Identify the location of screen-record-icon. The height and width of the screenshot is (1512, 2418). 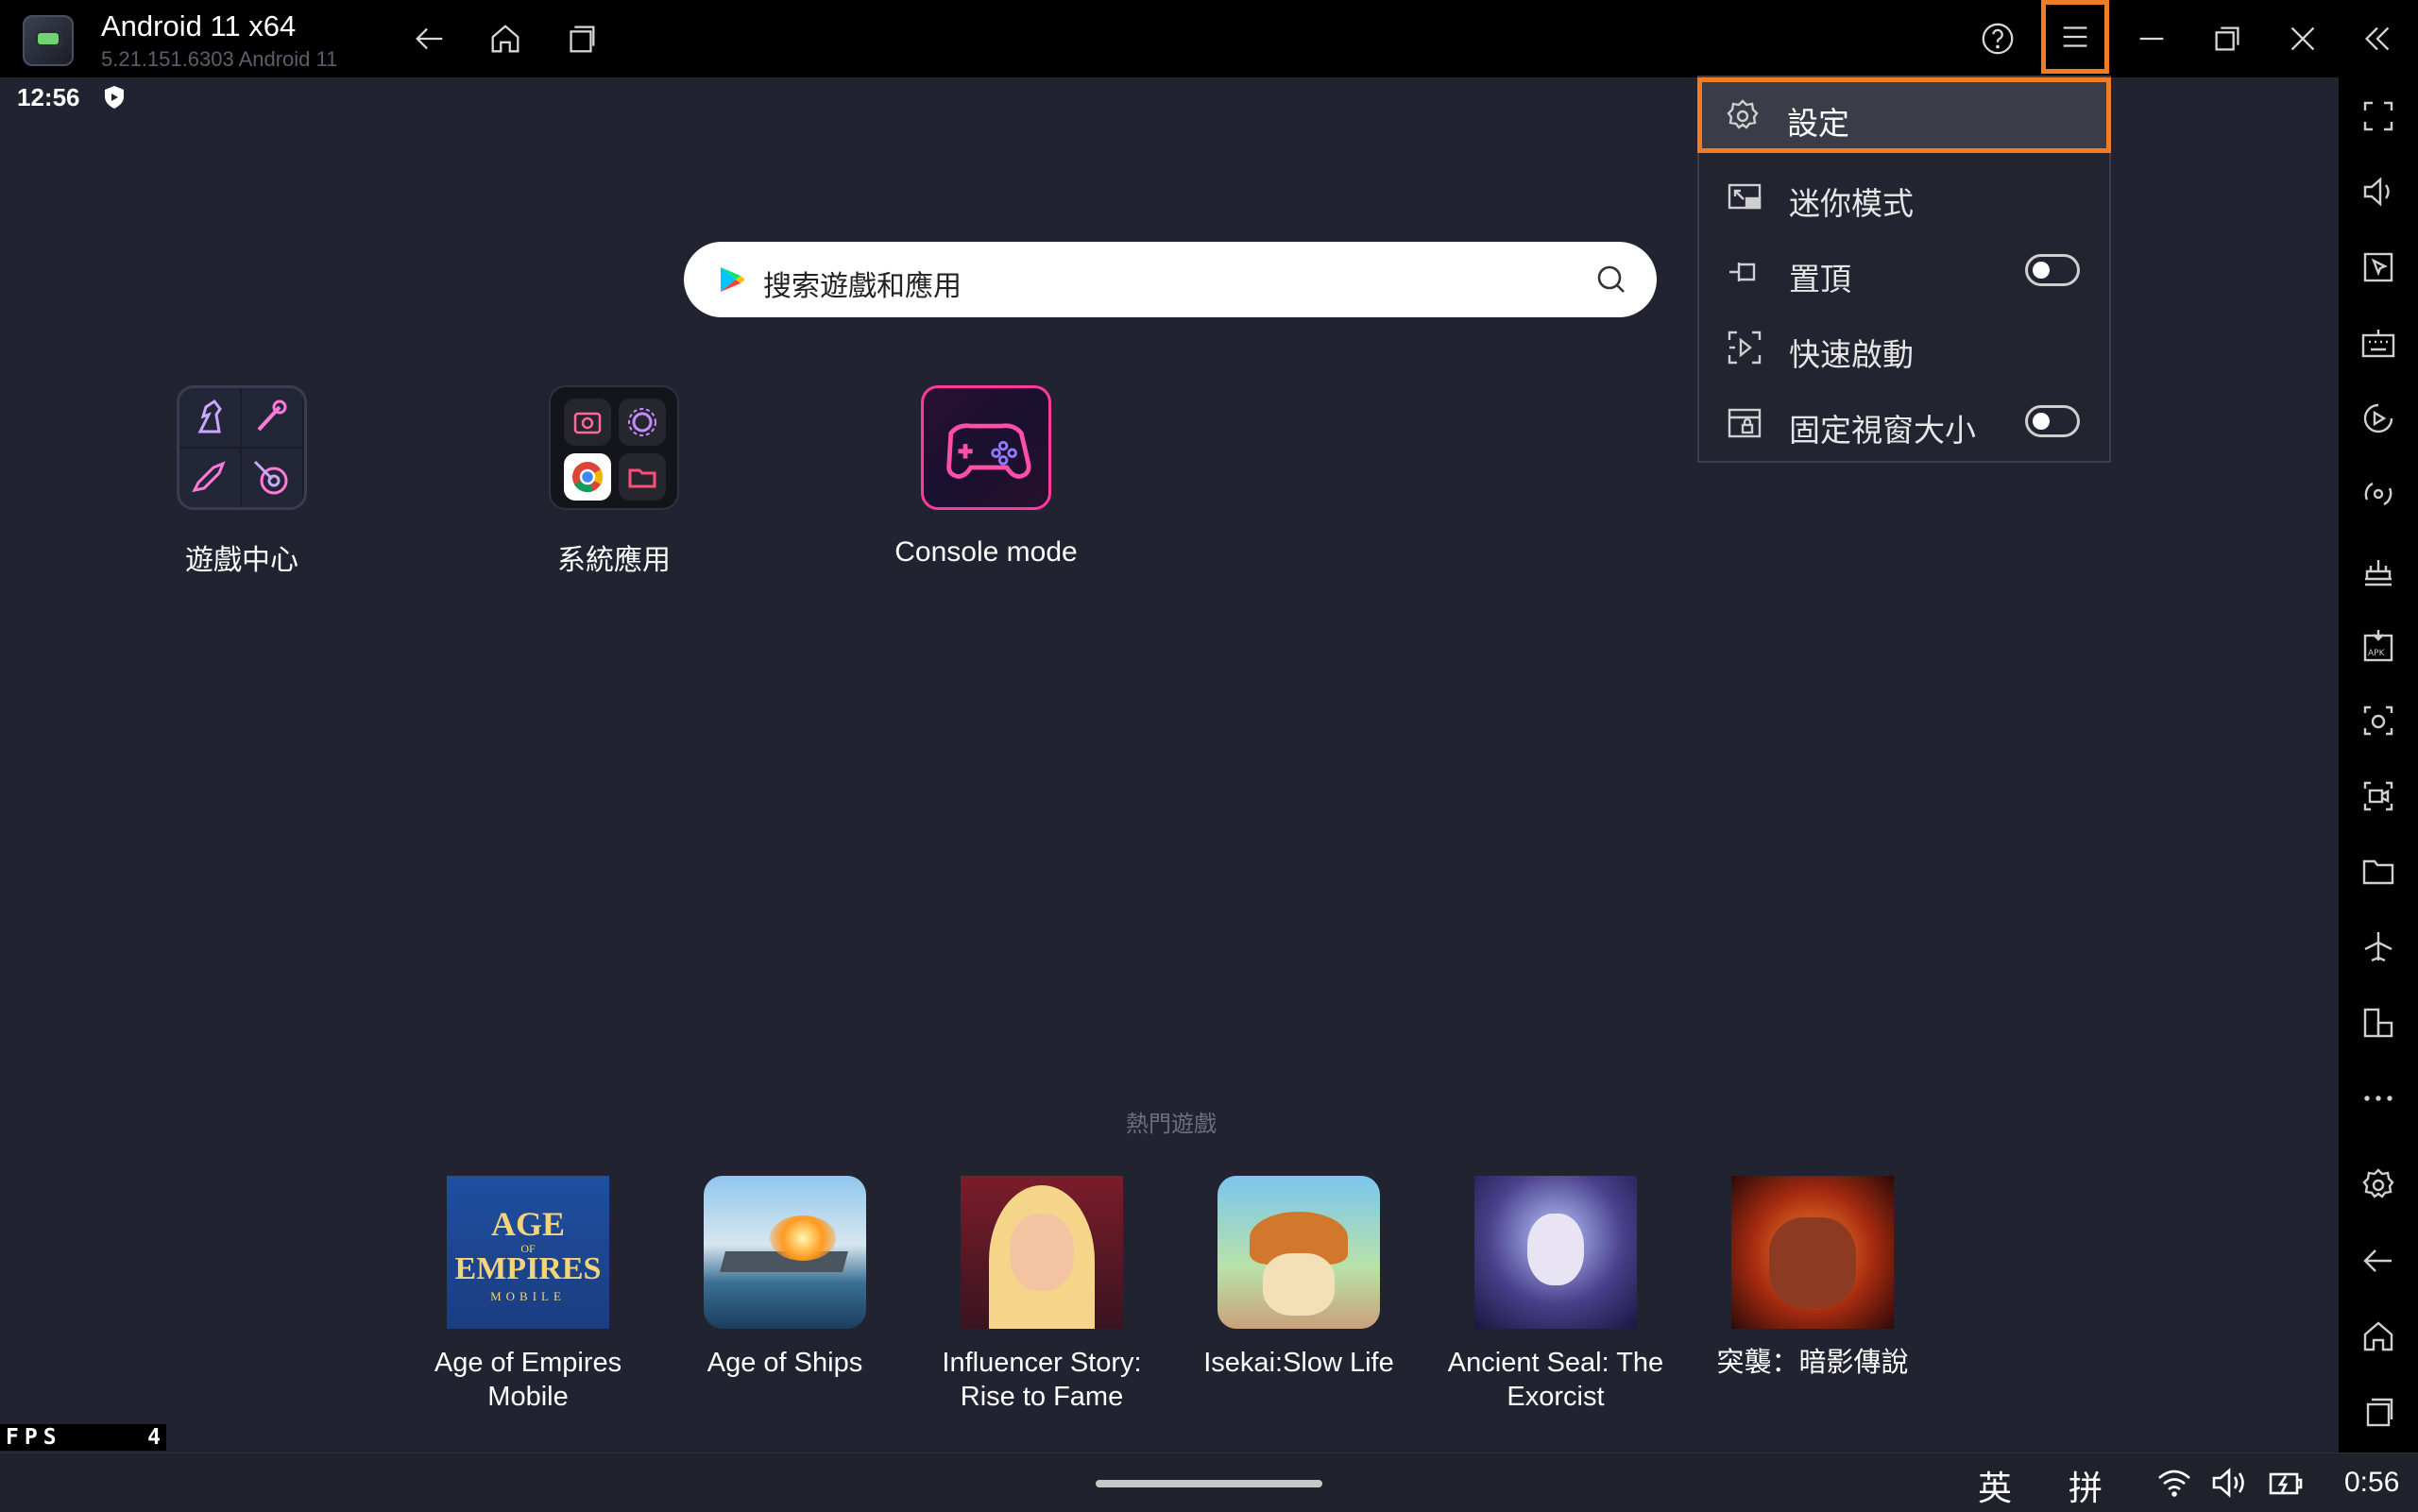
(2378, 796).